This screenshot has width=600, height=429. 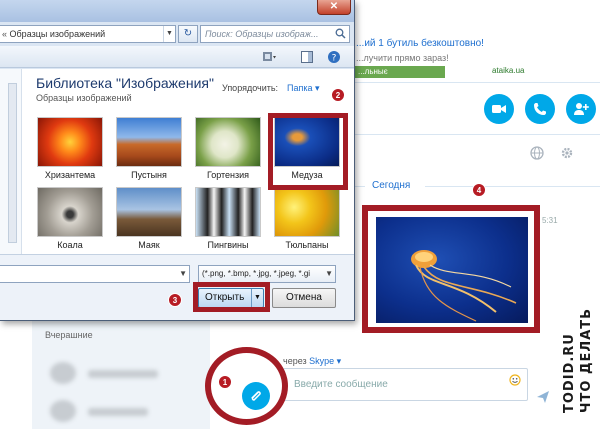 I want to click on navigation-pane, so click(x=11, y=161).